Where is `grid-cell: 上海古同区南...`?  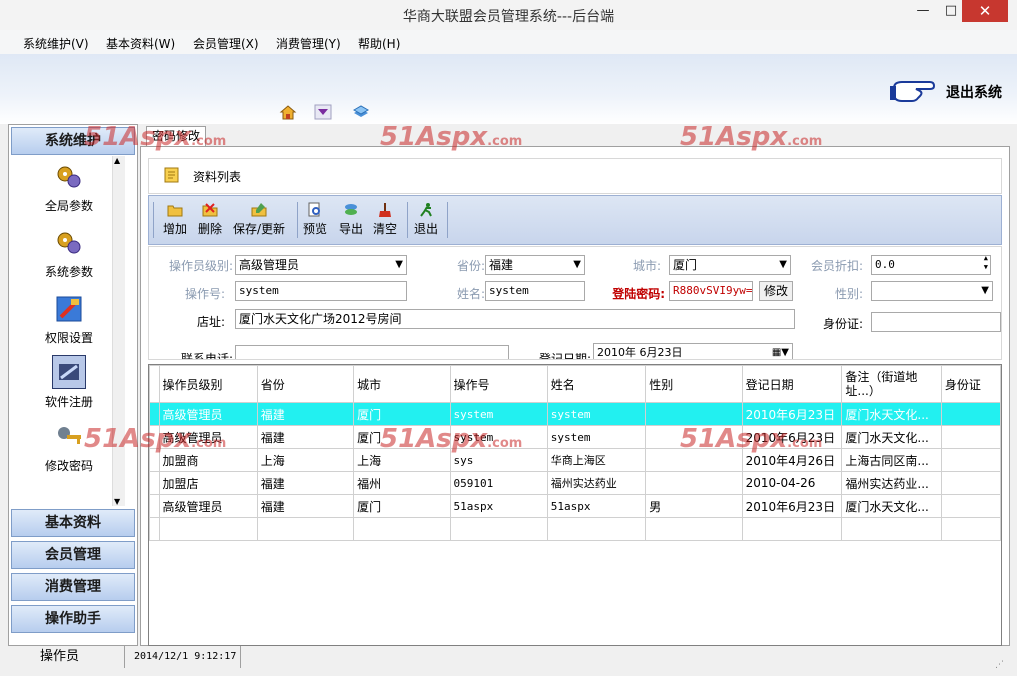
grid-cell: 上海古同区南... is located at coordinates (891, 460).